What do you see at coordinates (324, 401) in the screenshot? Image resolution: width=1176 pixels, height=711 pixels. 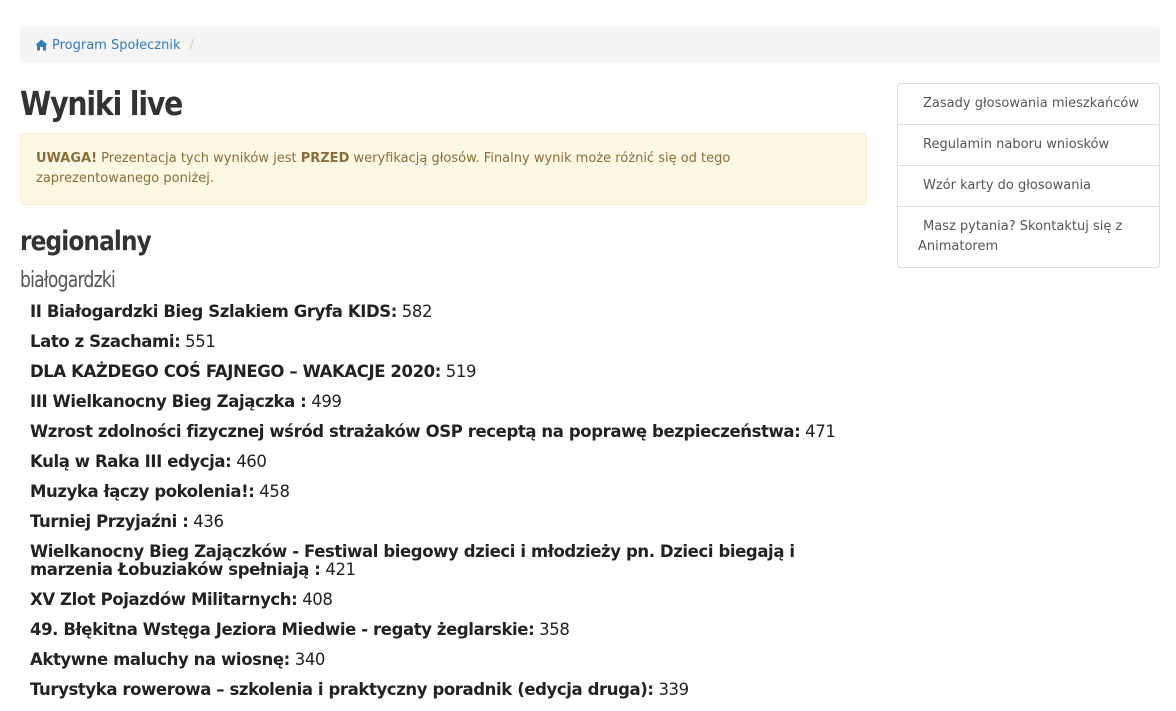 I see `result-votes: 499` at bounding box center [324, 401].